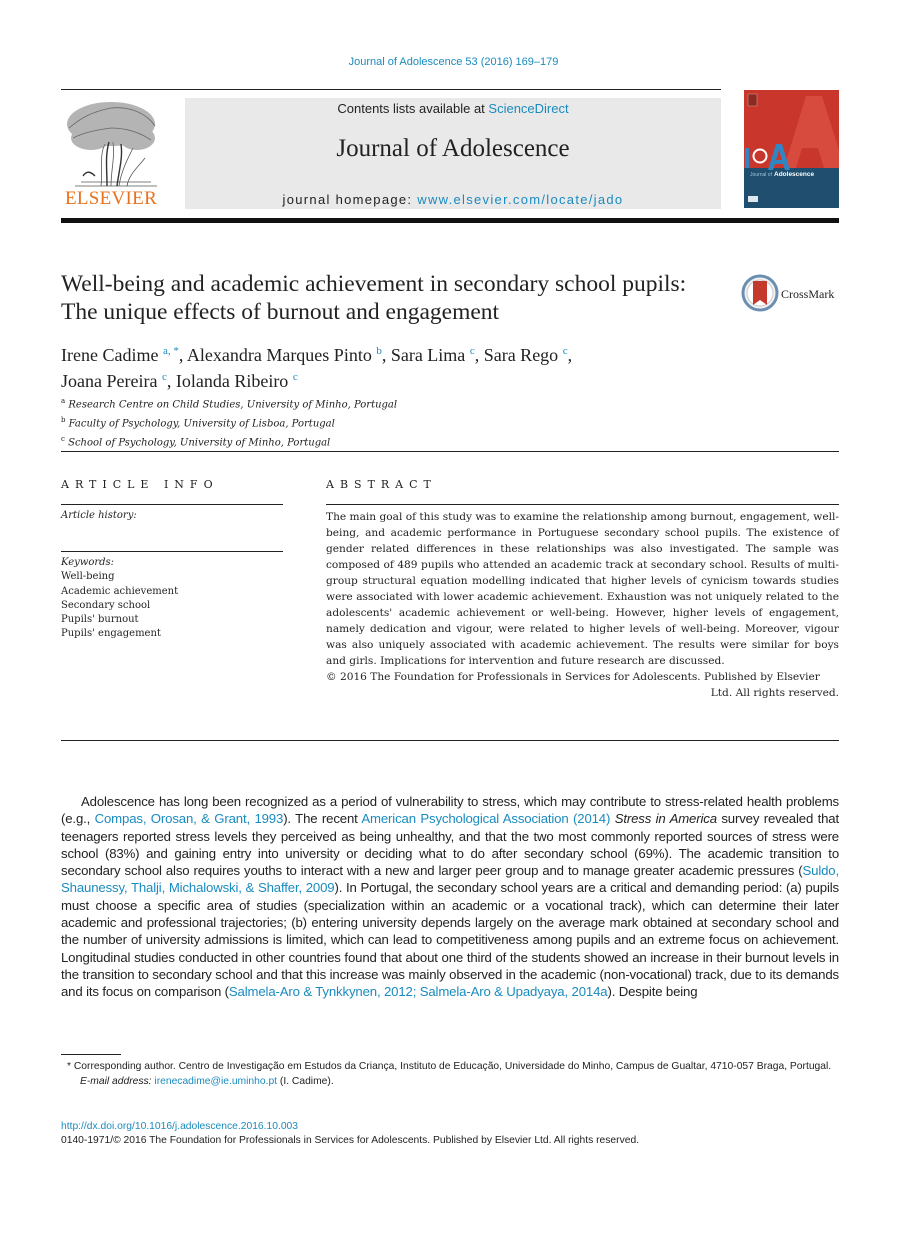 The height and width of the screenshot is (1238, 907). What do you see at coordinates (652, 992) in the screenshot?
I see `body-text-run: ). Despite being` at bounding box center [652, 992].